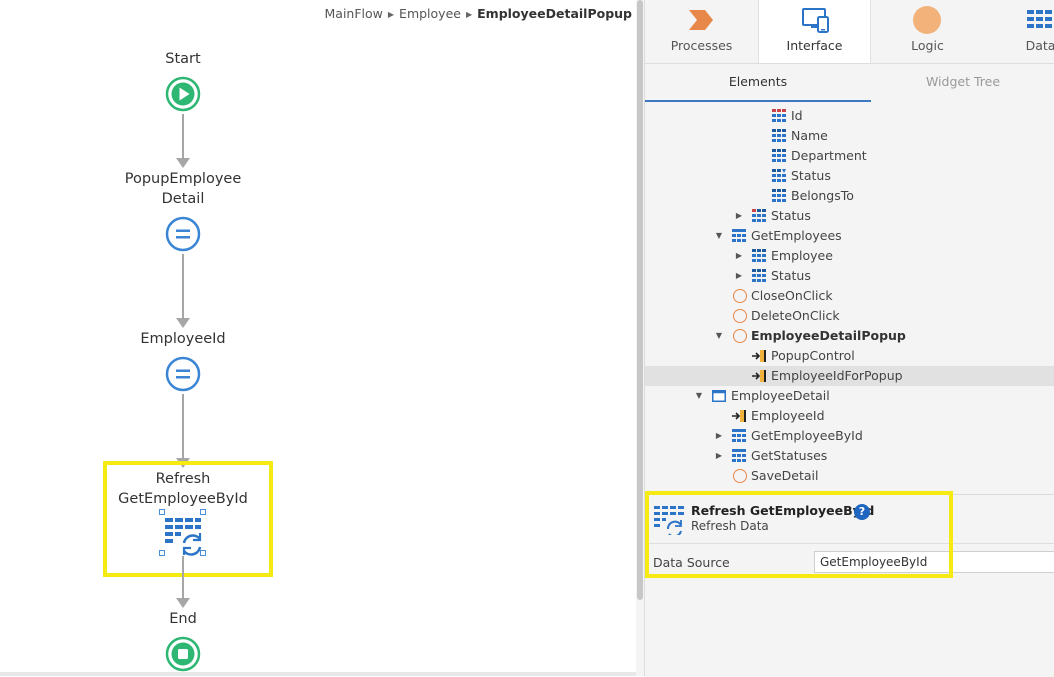  I want to click on tab-data-label: Data, so click(1039, 45).